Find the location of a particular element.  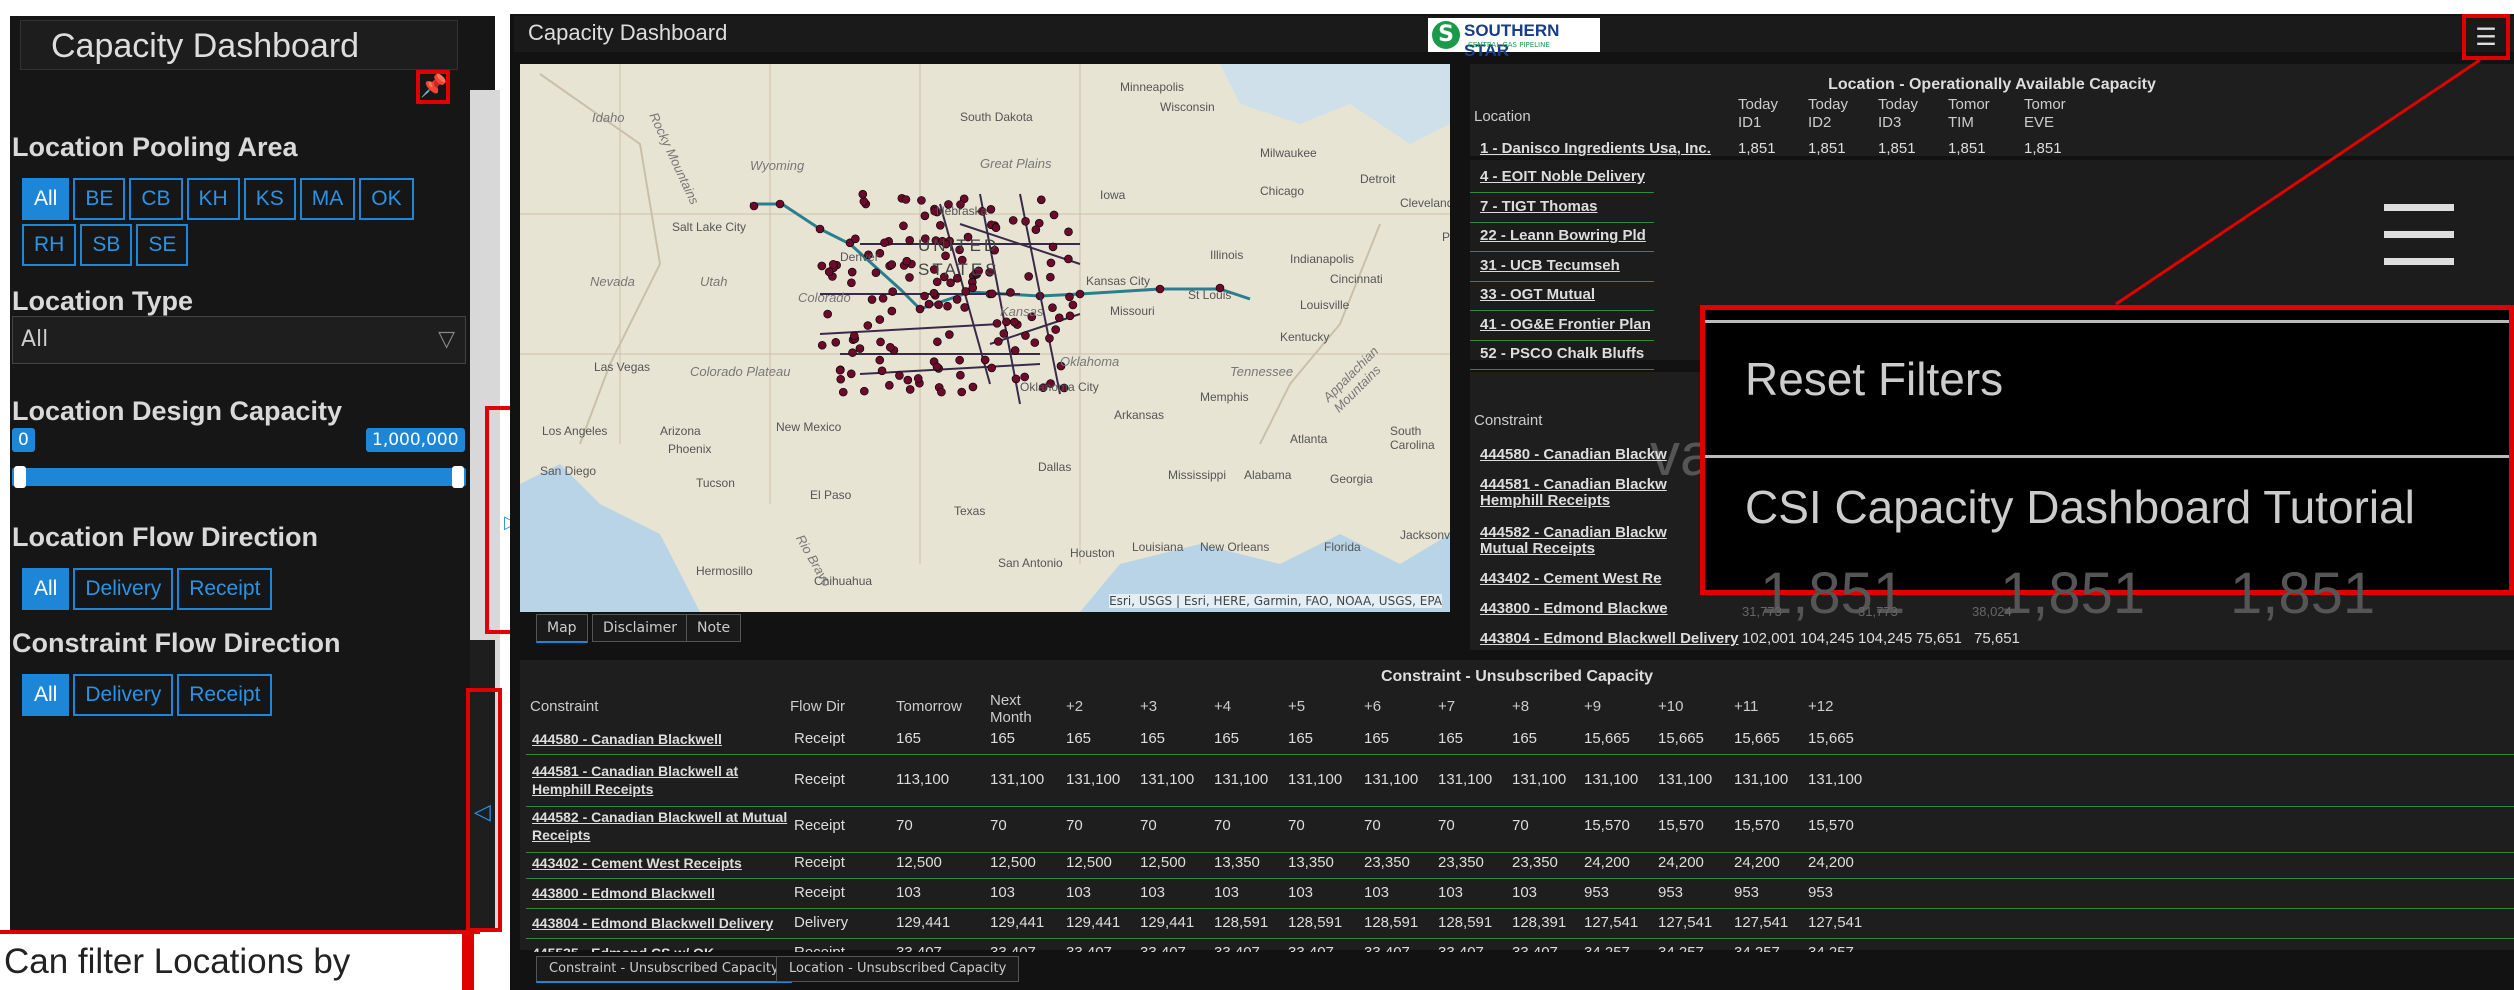

pool-ok-button: OK is located at coordinates (386, 199).